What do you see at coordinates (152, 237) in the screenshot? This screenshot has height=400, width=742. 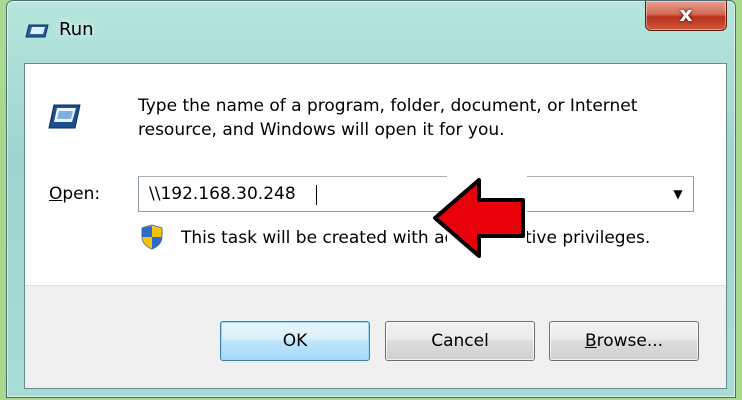 I see `shield-icon` at bounding box center [152, 237].